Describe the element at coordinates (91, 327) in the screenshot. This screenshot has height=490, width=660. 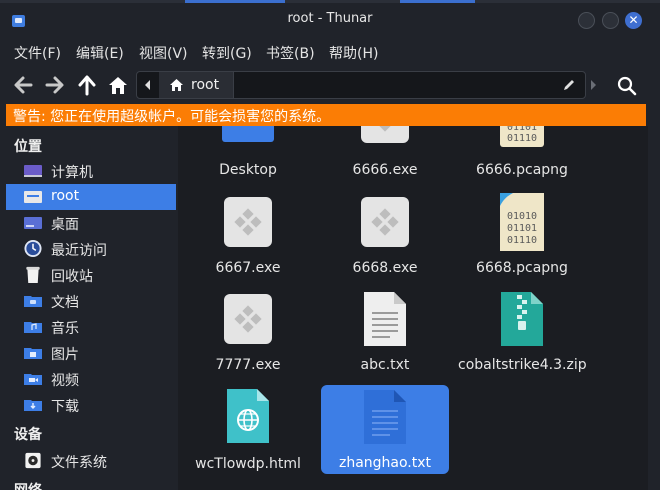
I see `sidebar-item-music: 音乐` at that location.